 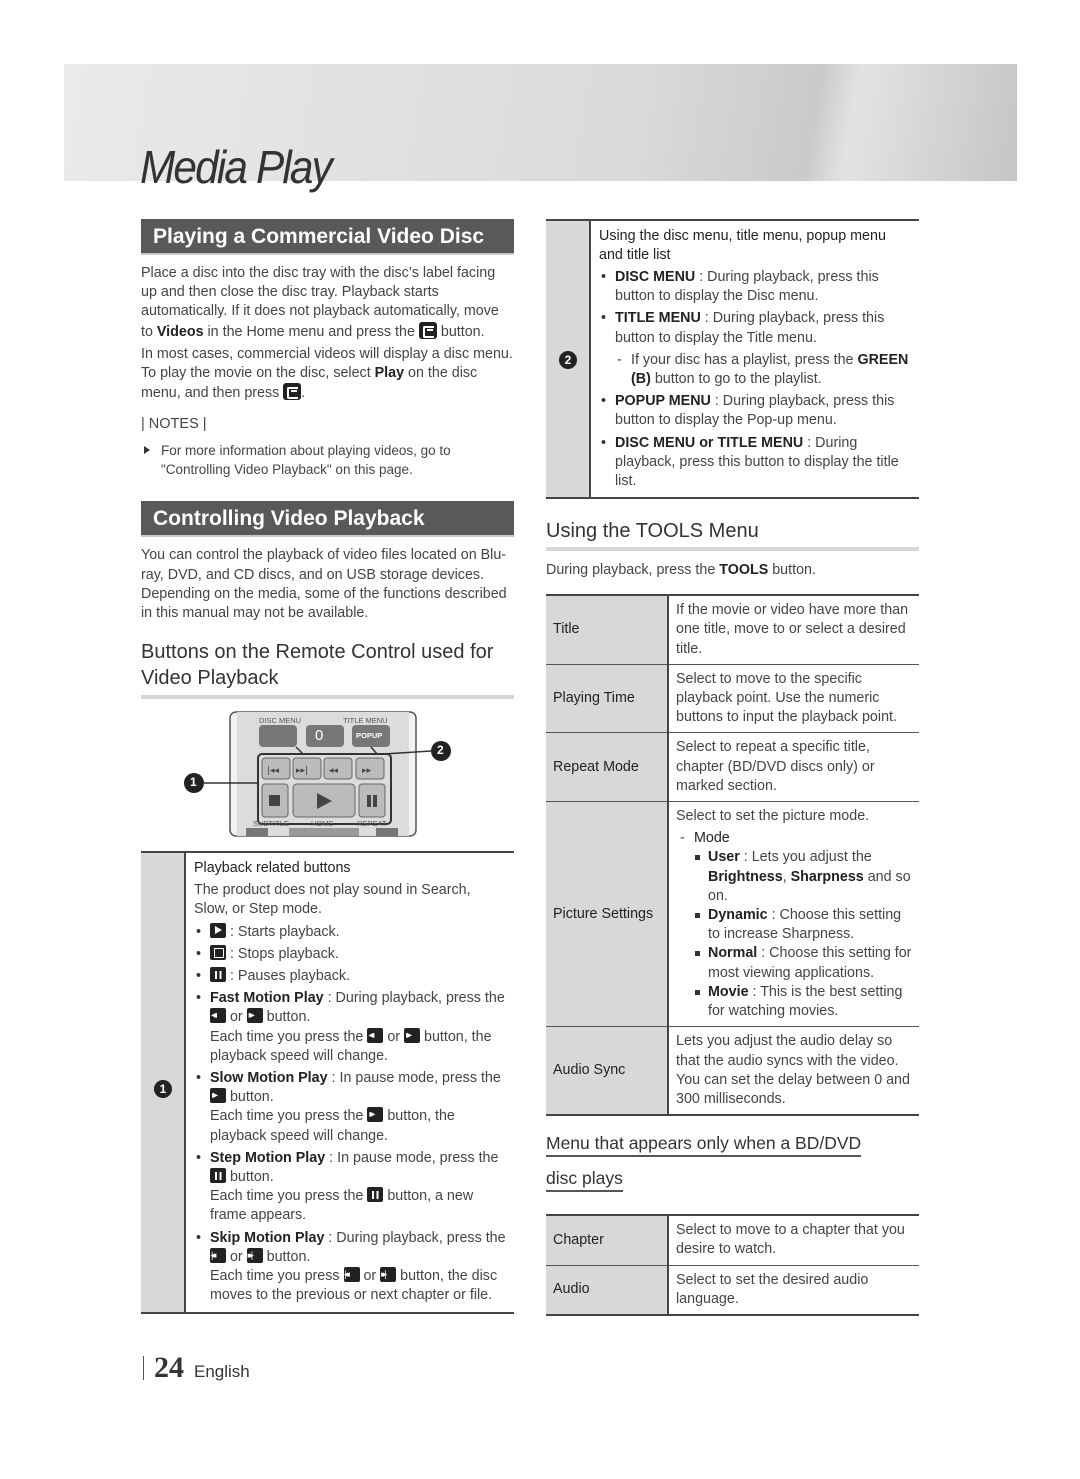 What do you see at coordinates (163, 1089) in the screenshot?
I see `marker-1-icon: 1` at bounding box center [163, 1089].